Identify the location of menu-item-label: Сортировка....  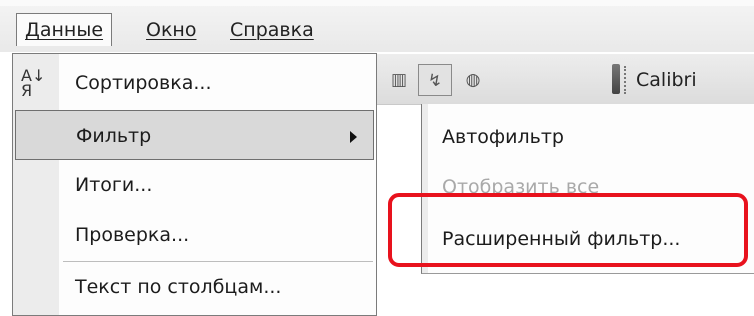
(143, 83).